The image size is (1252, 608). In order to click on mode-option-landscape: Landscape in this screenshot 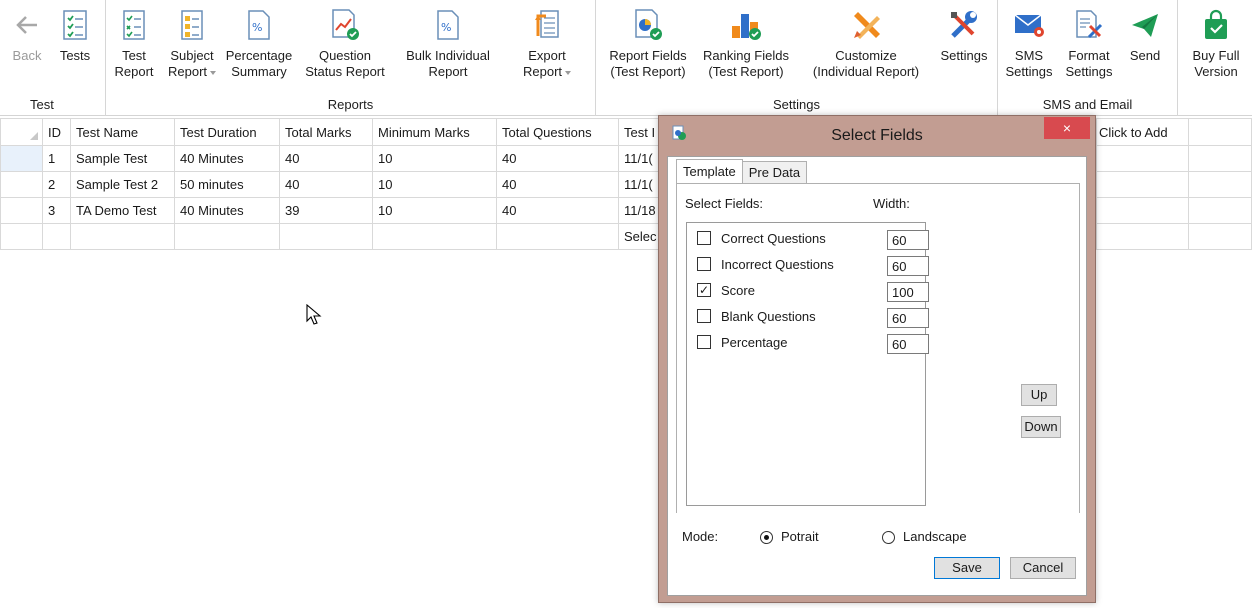, I will do `click(924, 537)`.